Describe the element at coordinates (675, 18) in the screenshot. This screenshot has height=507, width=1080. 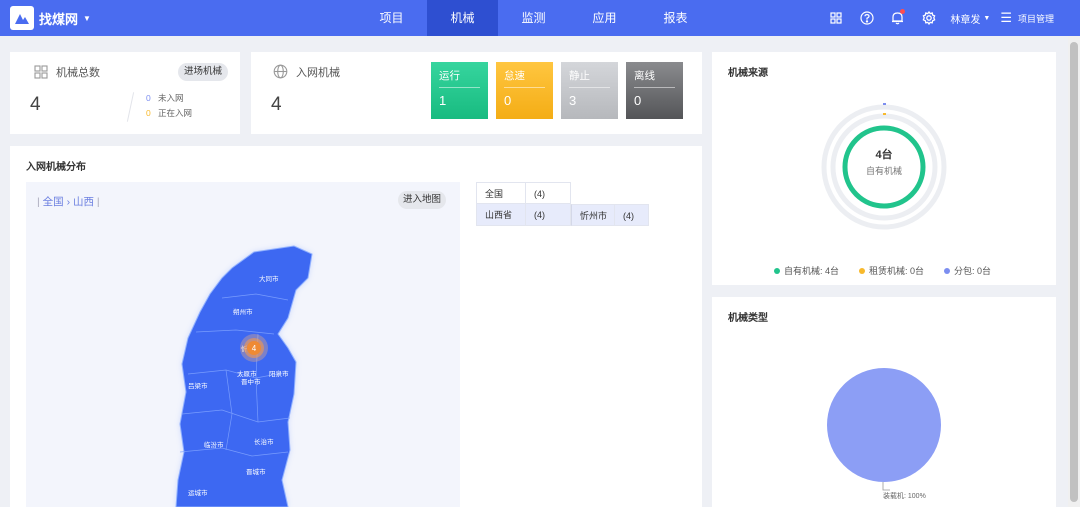
I see `nav-item-reports: 报表` at that location.